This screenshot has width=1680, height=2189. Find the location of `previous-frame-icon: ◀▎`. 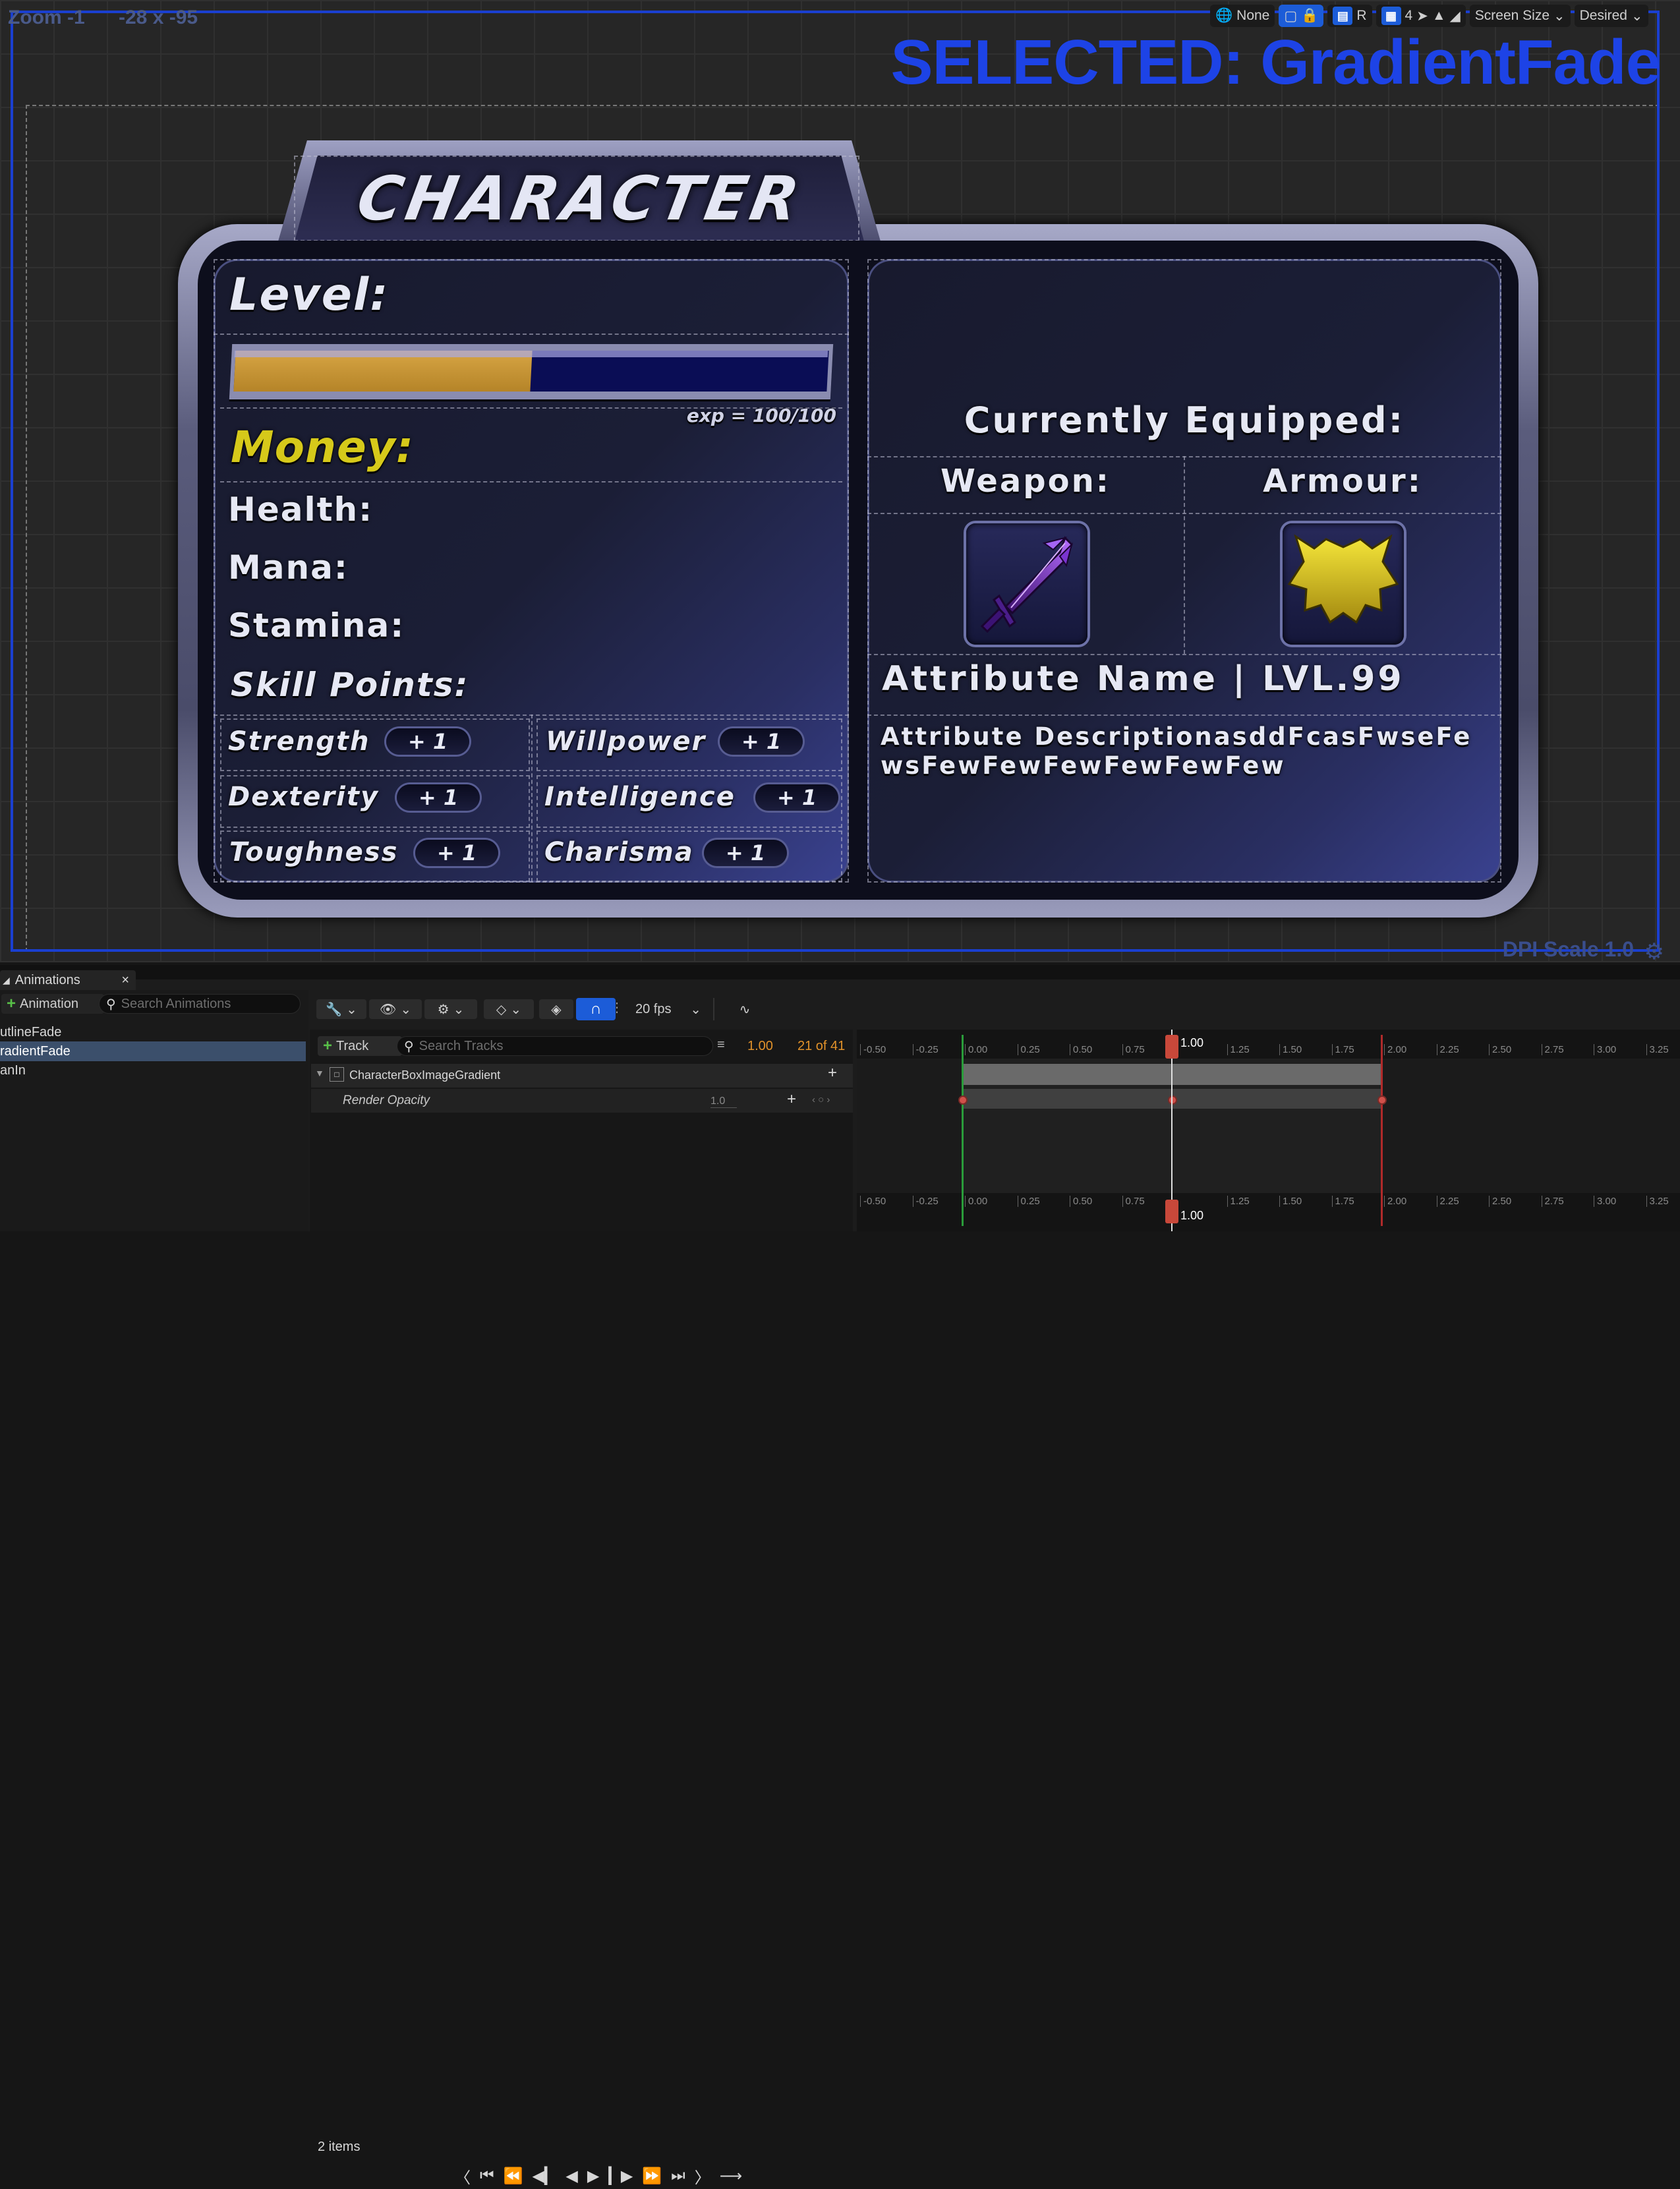

previous-frame-icon: ◀▎ is located at coordinates (545, 2176).